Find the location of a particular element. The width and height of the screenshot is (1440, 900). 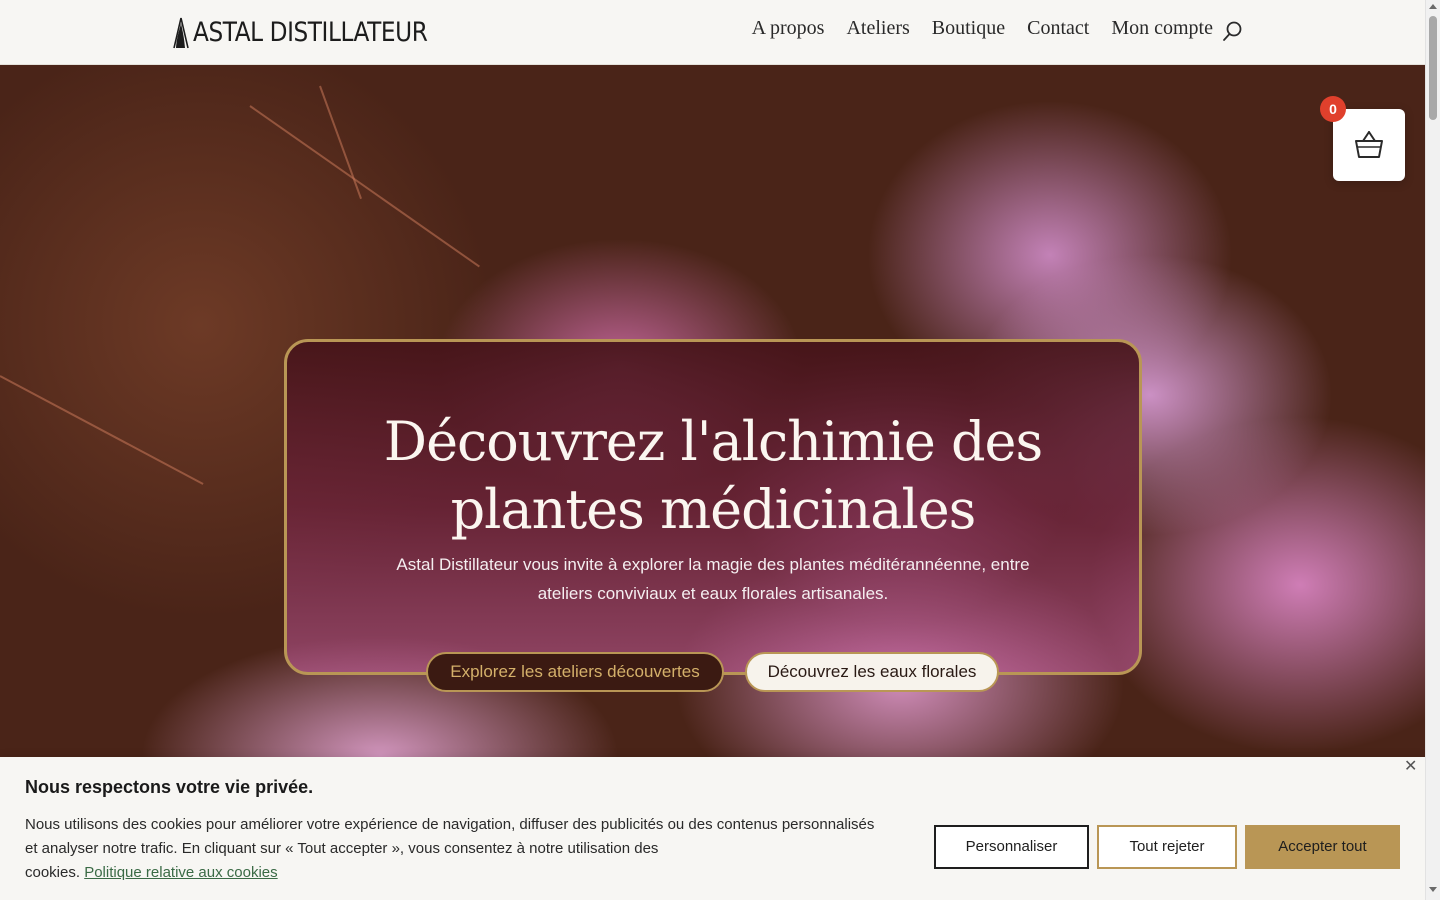

page-scrollbar is located at coordinates (1432, 450).